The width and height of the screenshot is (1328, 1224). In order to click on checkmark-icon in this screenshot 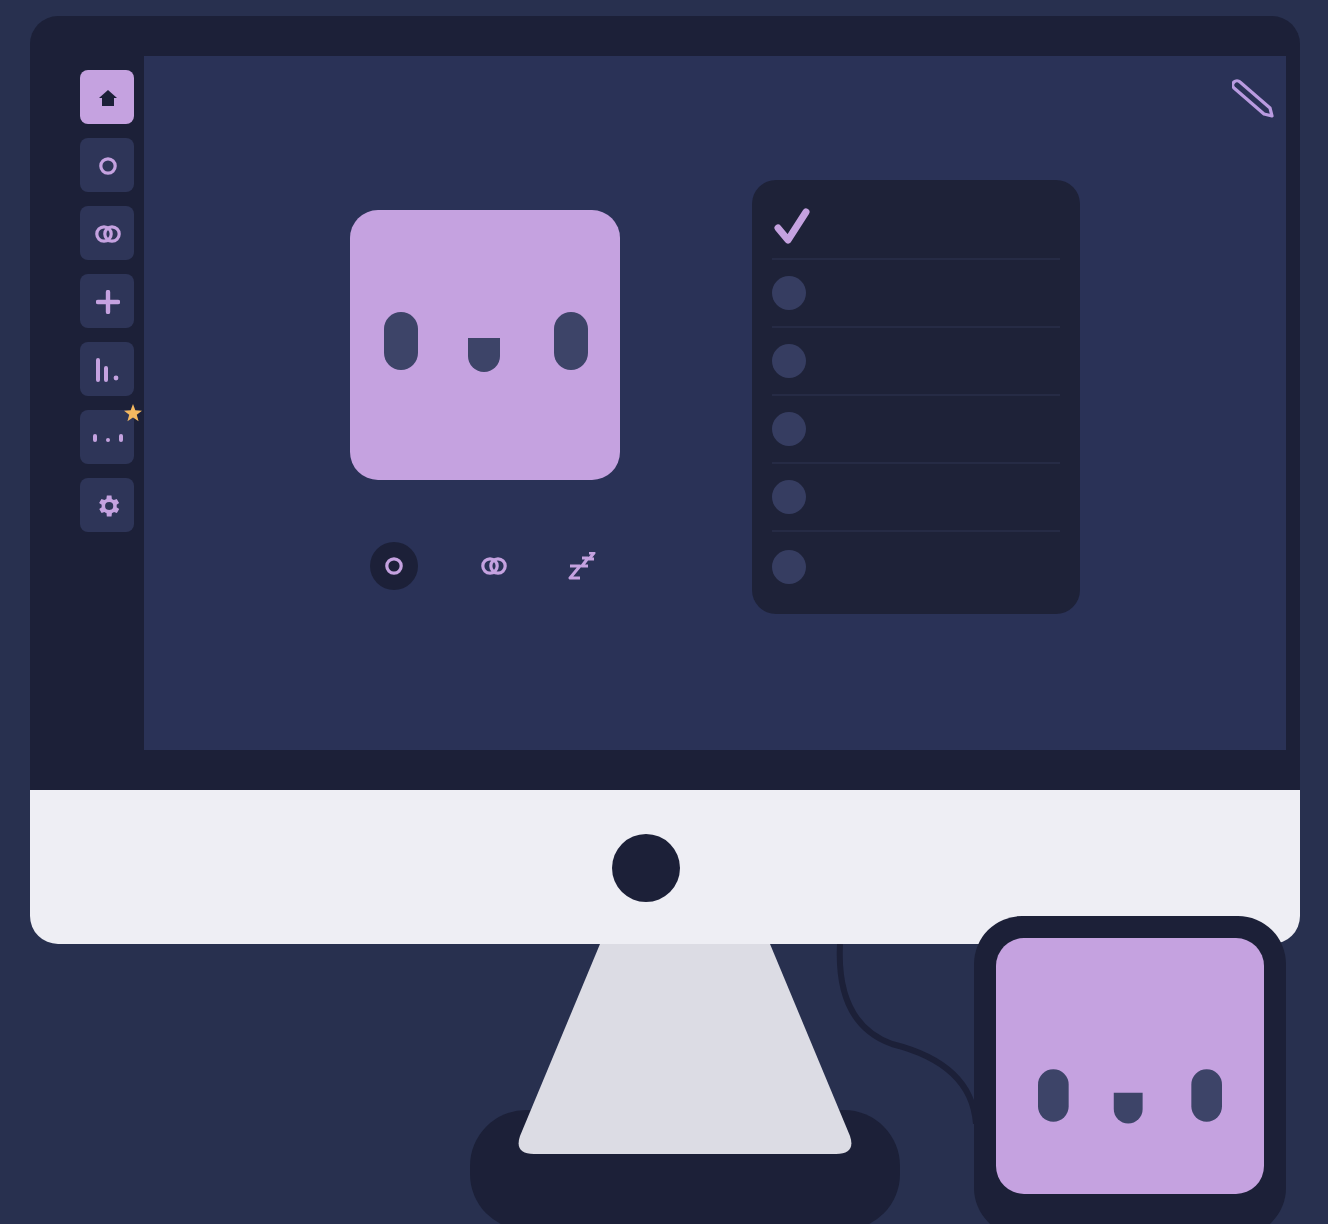, I will do `click(792, 225)`.